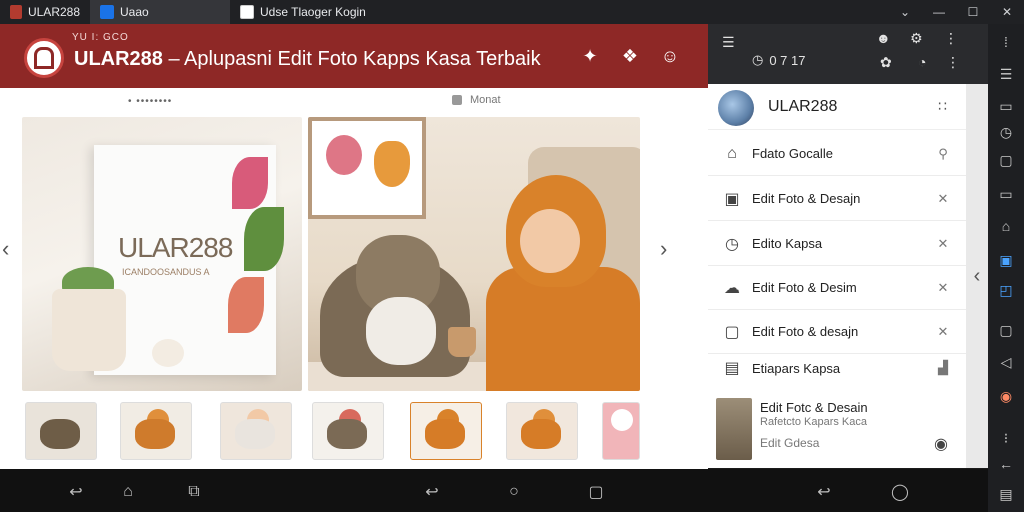 This screenshot has width=1024, height=512. What do you see at coordinates (1006, 226) in the screenshot?
I see `edit-icon: ⌂` at bounding box center [1006, 226].